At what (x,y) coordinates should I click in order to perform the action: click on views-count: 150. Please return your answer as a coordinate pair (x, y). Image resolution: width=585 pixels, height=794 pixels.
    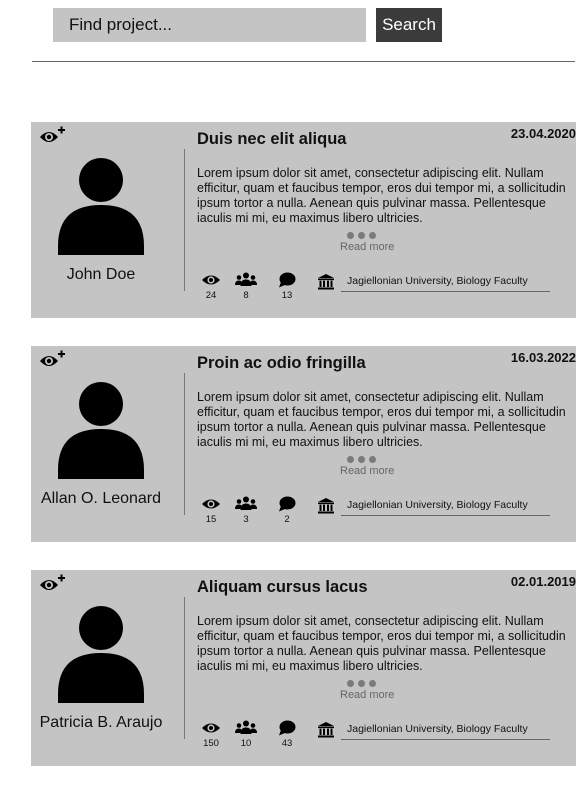
    Looking at the image, I should click on (211, 743).